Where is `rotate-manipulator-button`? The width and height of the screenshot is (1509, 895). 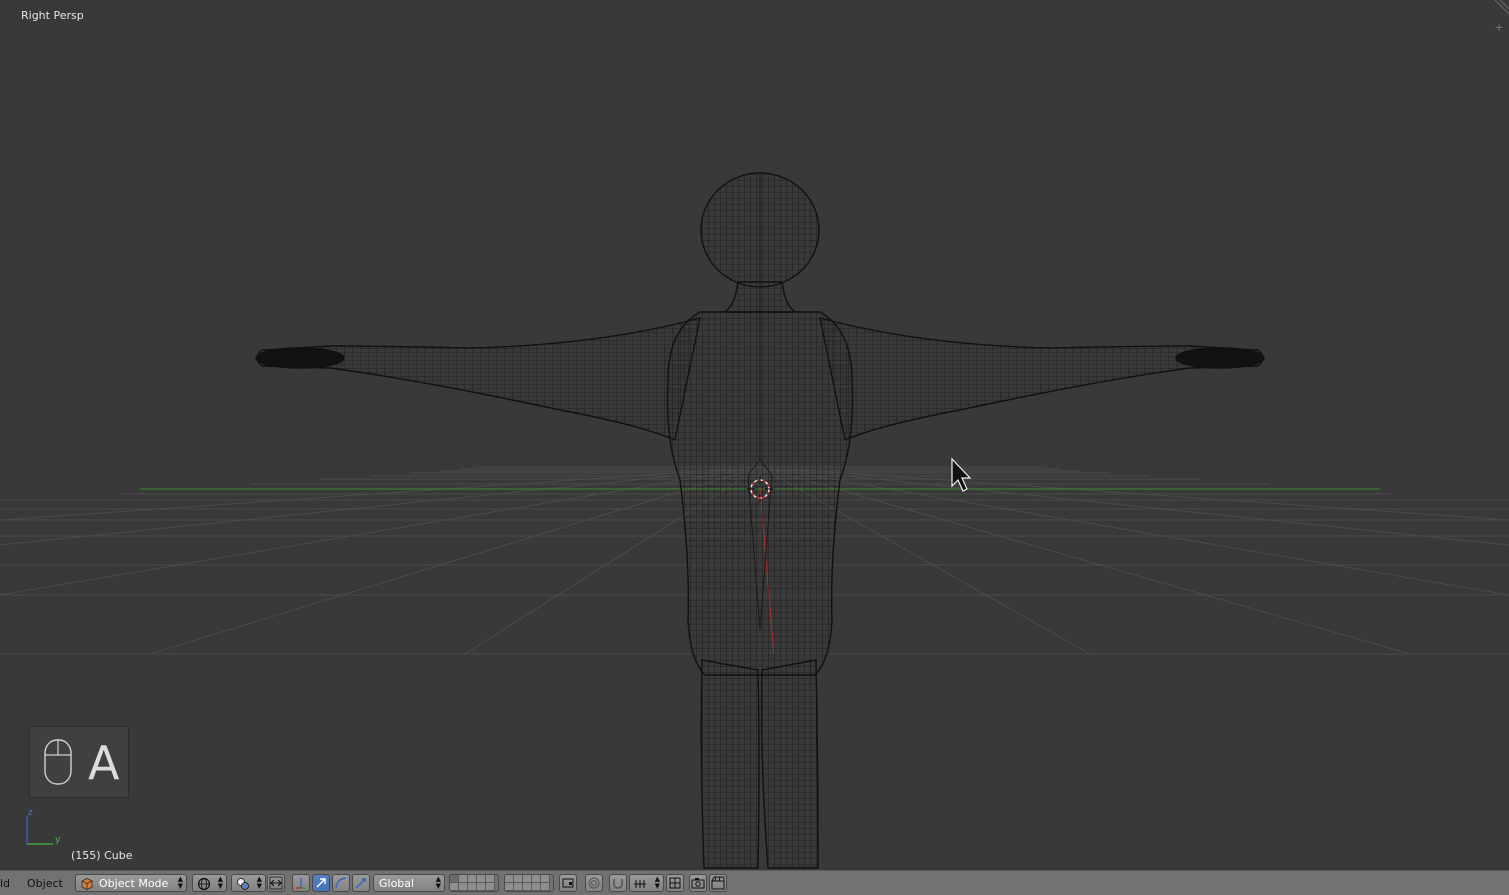 rotate-manipulator-button is located at coordinates (321, 883).